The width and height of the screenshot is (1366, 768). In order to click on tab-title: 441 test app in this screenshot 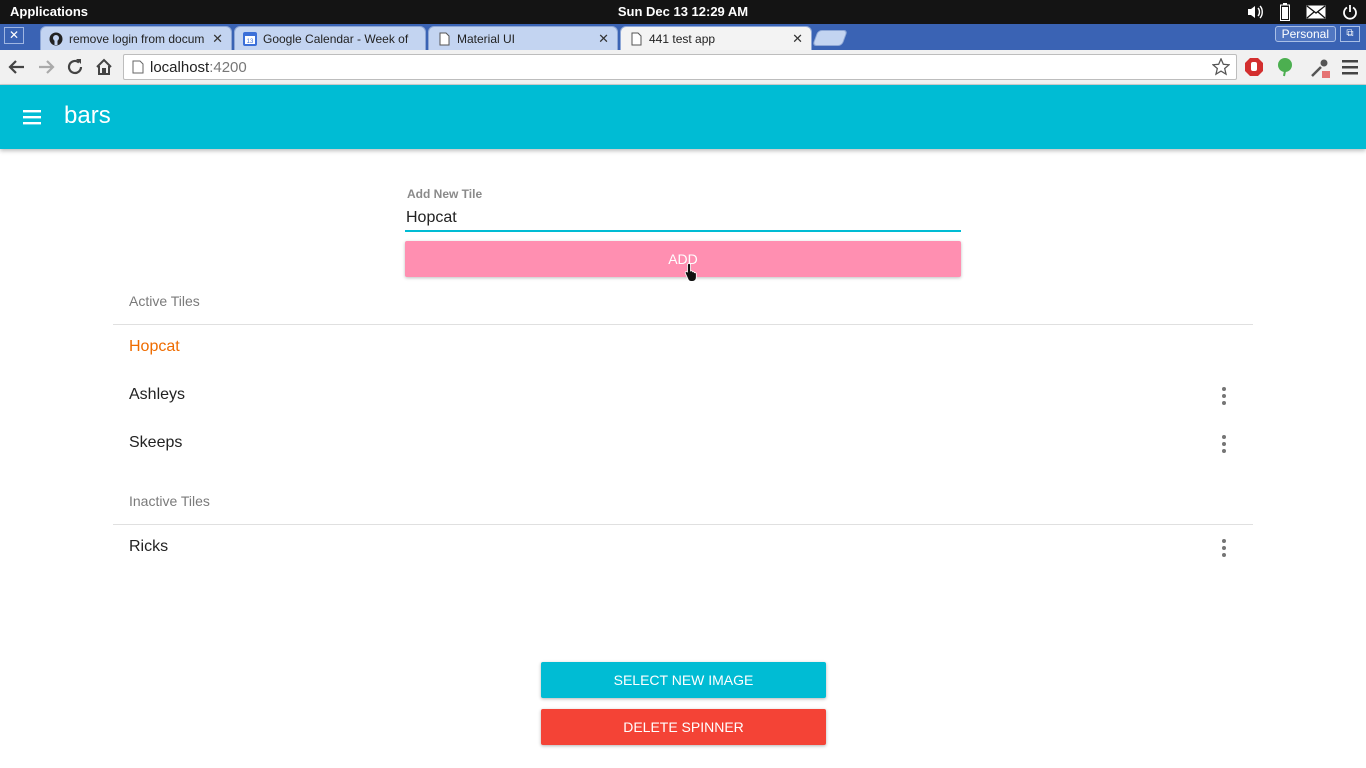, I will do `click(682, 38)`.